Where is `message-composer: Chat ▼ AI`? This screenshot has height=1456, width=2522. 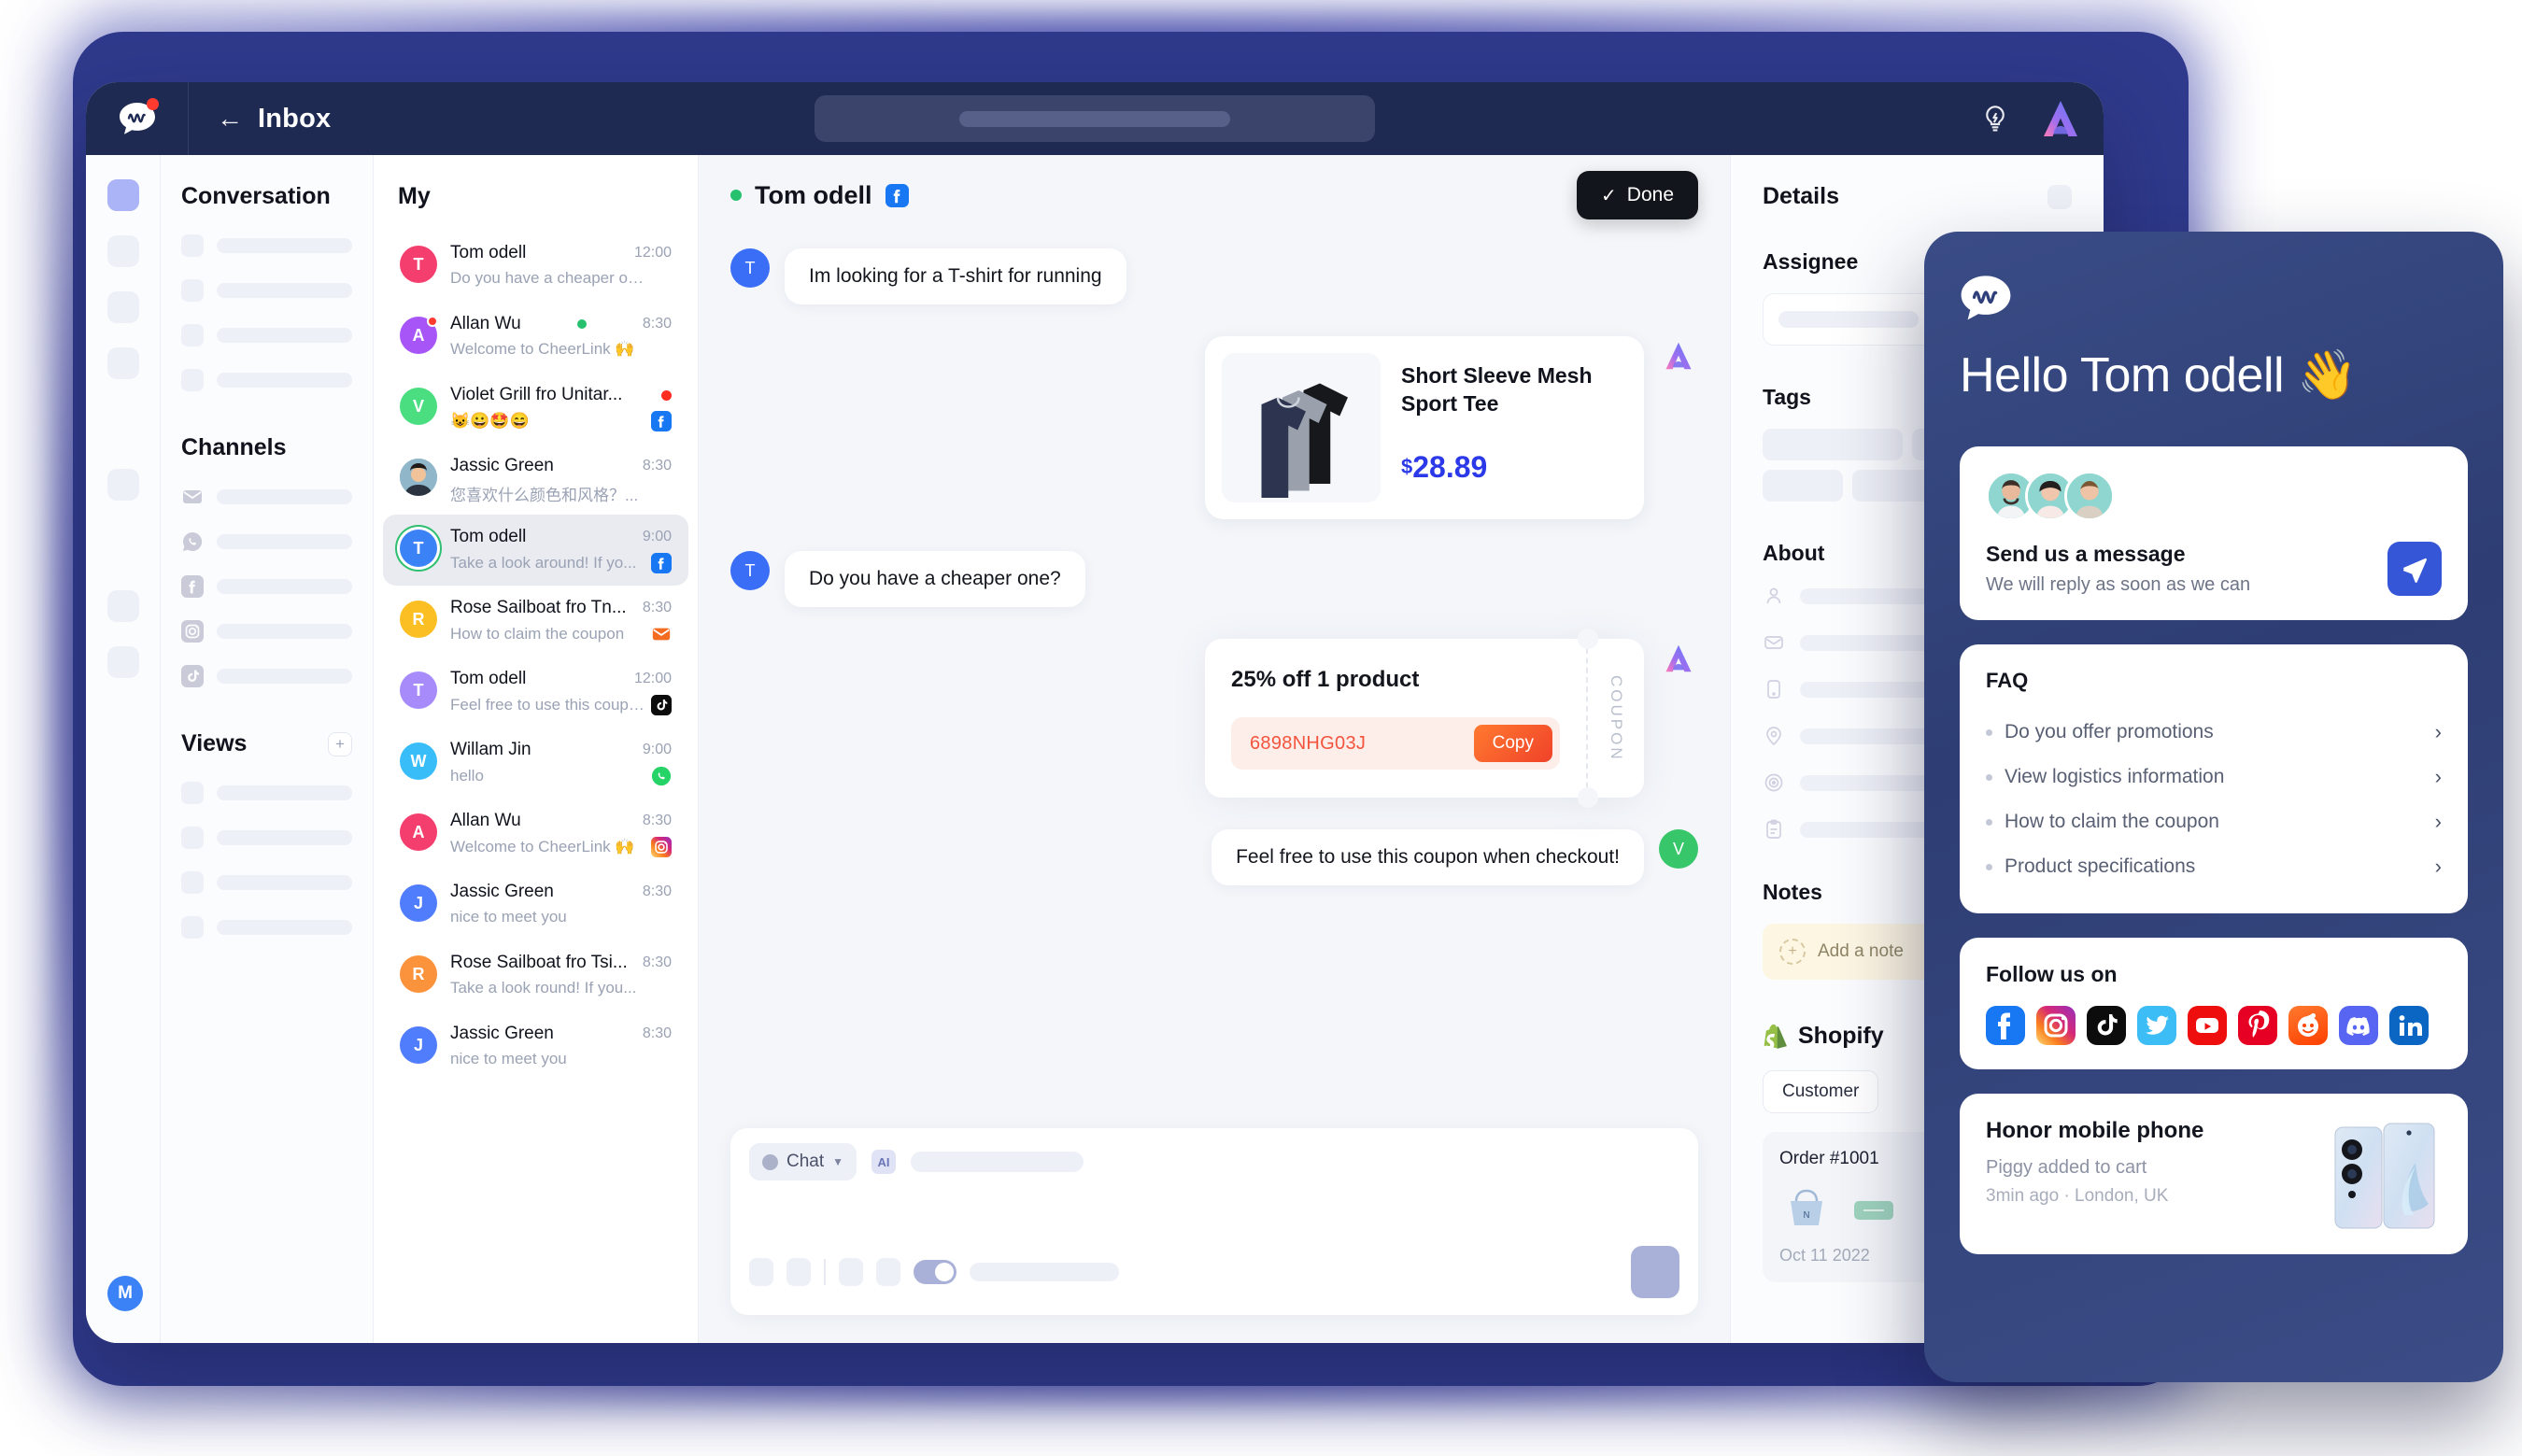 message-composer: Chat ▼ AI is located at coordinates (1214, 1221).